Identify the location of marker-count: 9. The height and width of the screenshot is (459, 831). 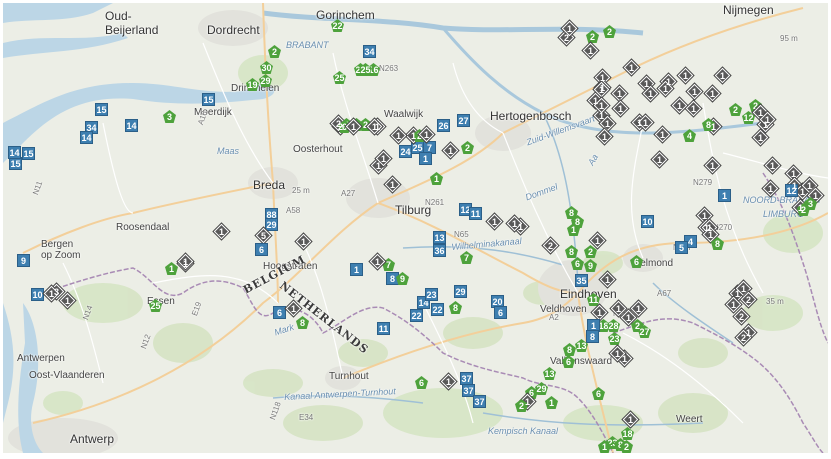
(402, 278).